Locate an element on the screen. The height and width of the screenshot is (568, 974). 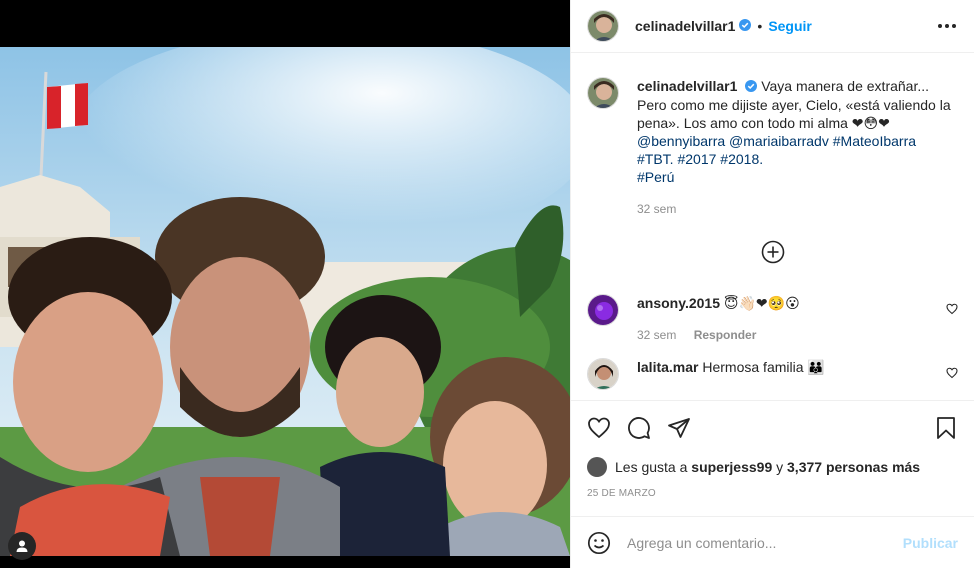
emoji-smiley-icon is located at coordinates (599, 543).